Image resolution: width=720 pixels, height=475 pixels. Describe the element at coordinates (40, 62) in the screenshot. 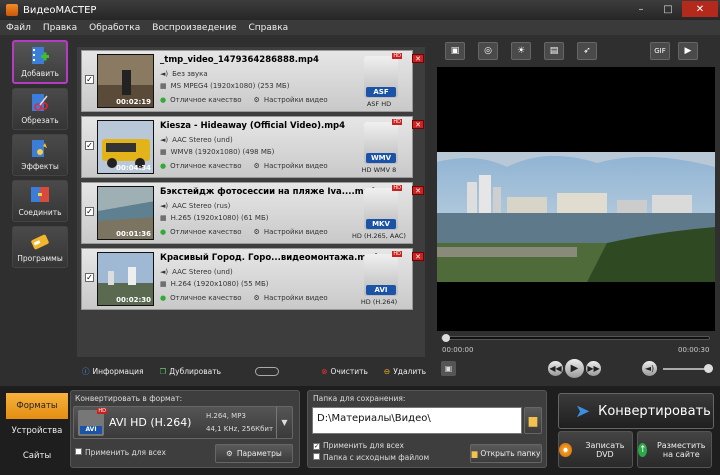

I see `add-button: Добавить` at that location.